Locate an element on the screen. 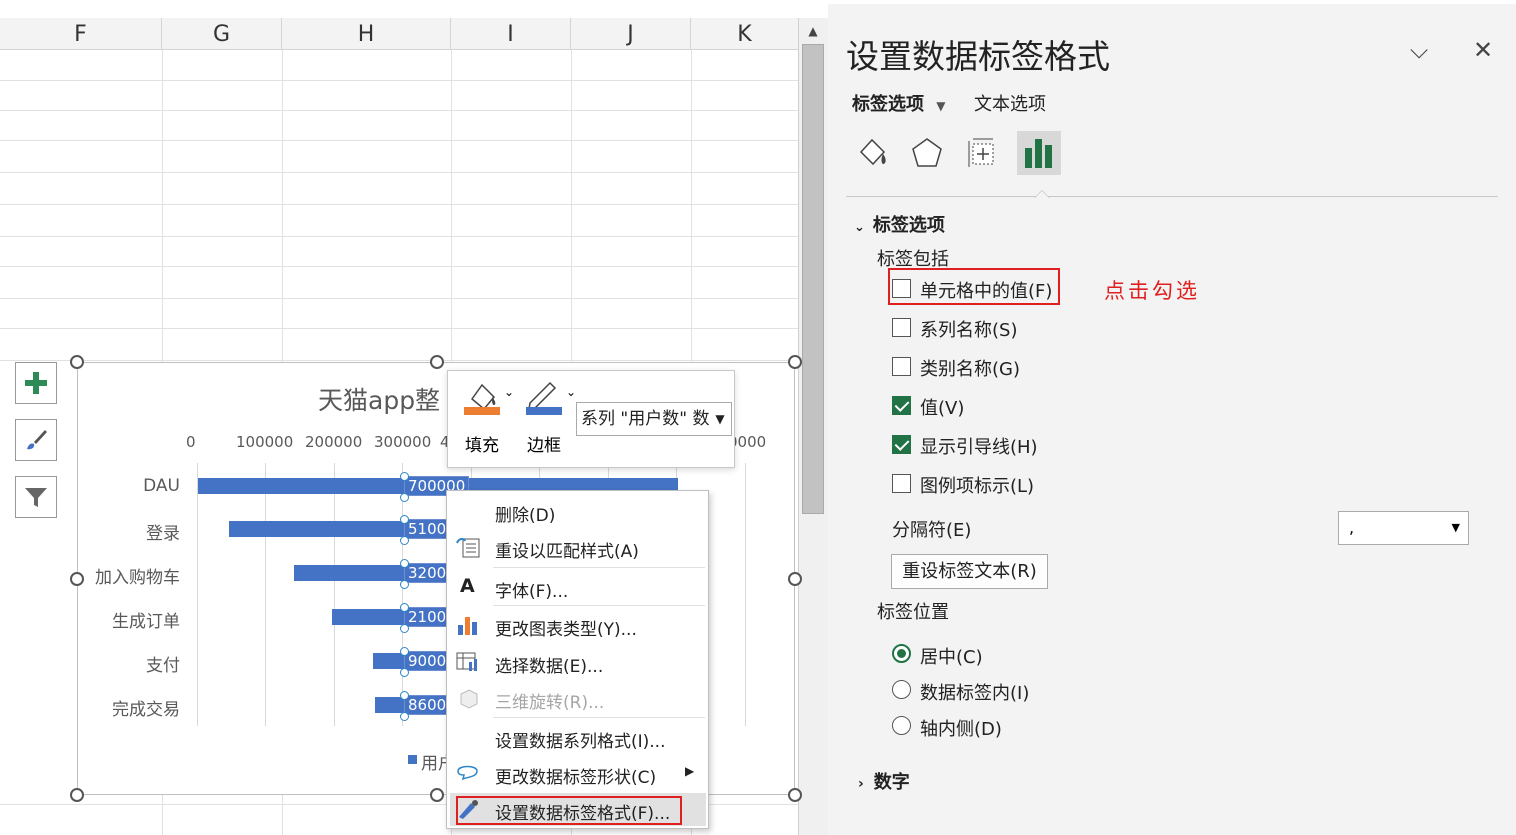 The width and height of the screenshot is (1516, 835). column-header-g: G is located at coordinates (222, 34).